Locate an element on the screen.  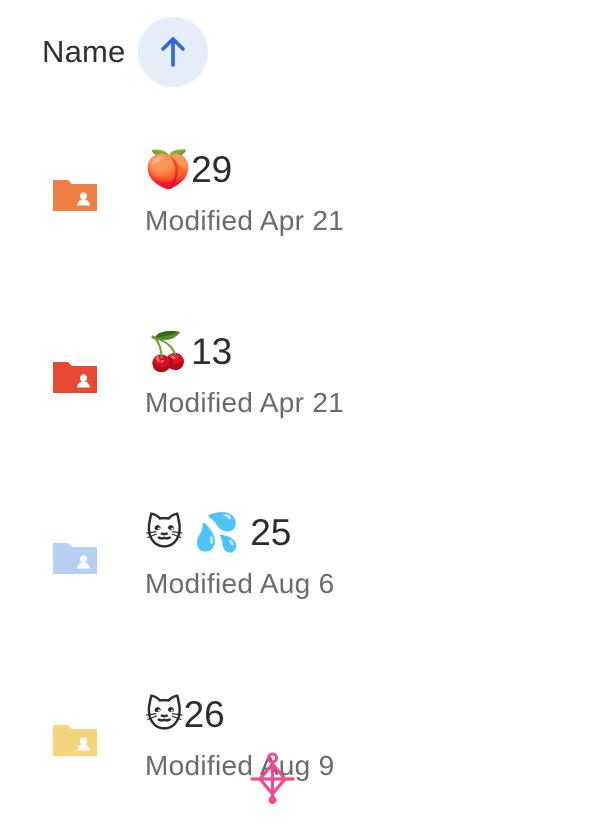
file-name: 🍒13 is located at coordinates (189, 351).